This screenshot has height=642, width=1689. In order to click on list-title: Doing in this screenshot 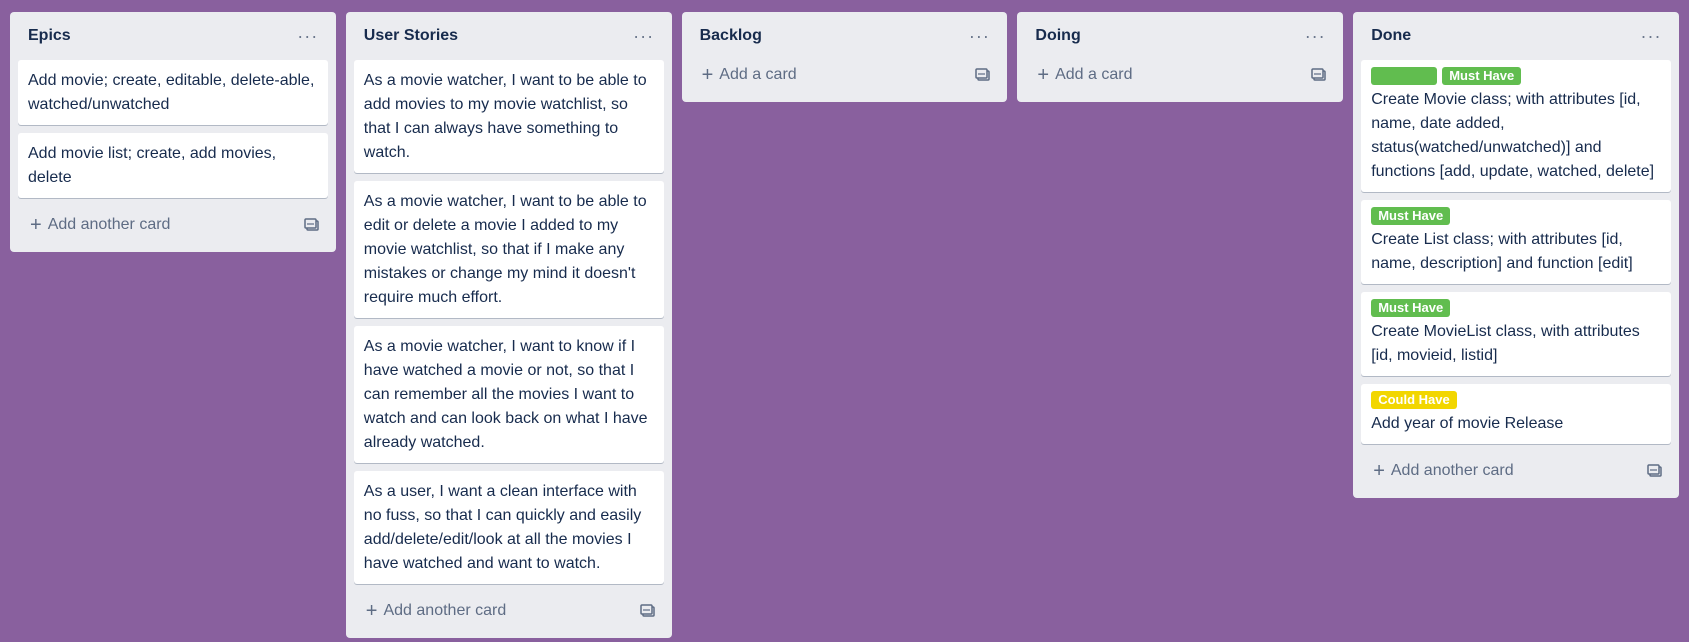, I will do `click(1057, 36)`.